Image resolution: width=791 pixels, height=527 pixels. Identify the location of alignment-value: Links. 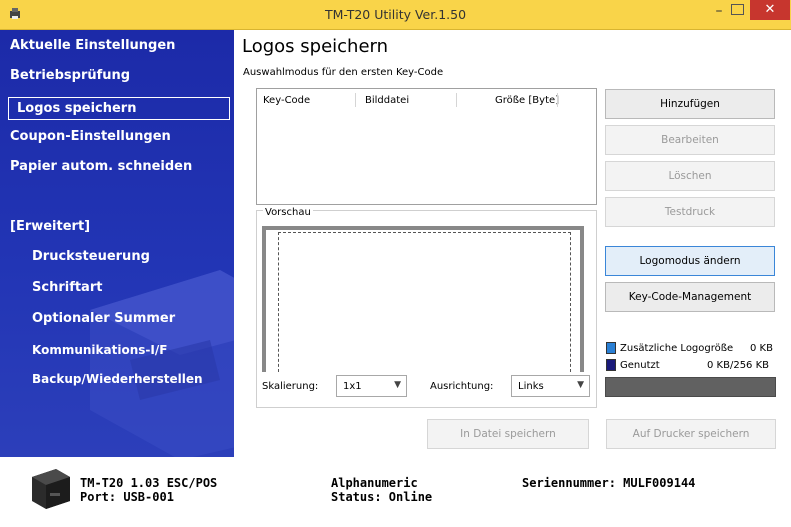
(531, 386).